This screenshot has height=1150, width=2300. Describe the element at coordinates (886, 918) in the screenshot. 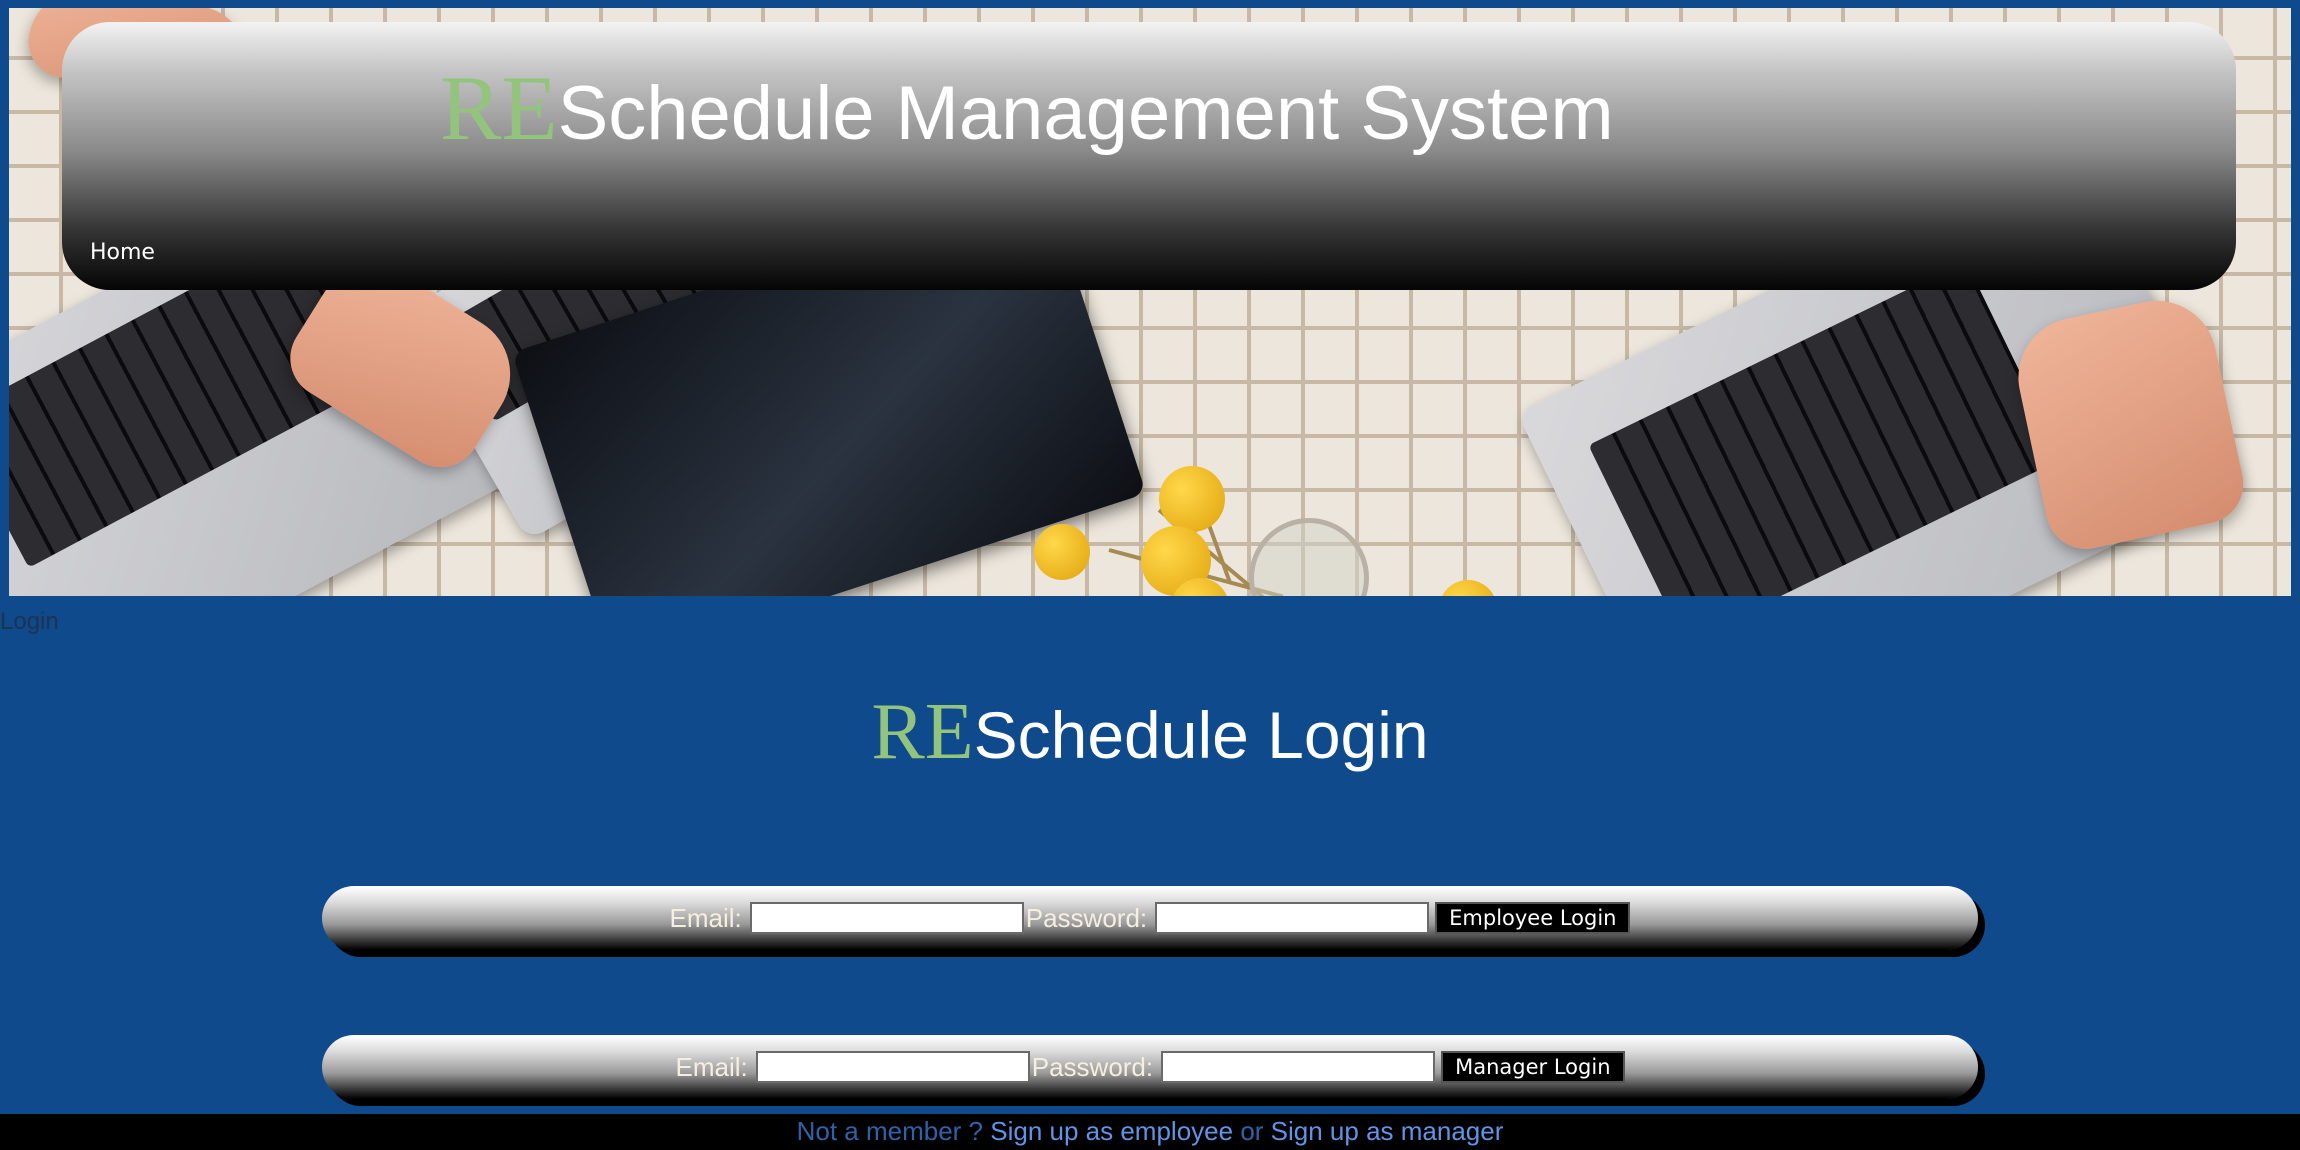

I see `employee-email-input` at that location.